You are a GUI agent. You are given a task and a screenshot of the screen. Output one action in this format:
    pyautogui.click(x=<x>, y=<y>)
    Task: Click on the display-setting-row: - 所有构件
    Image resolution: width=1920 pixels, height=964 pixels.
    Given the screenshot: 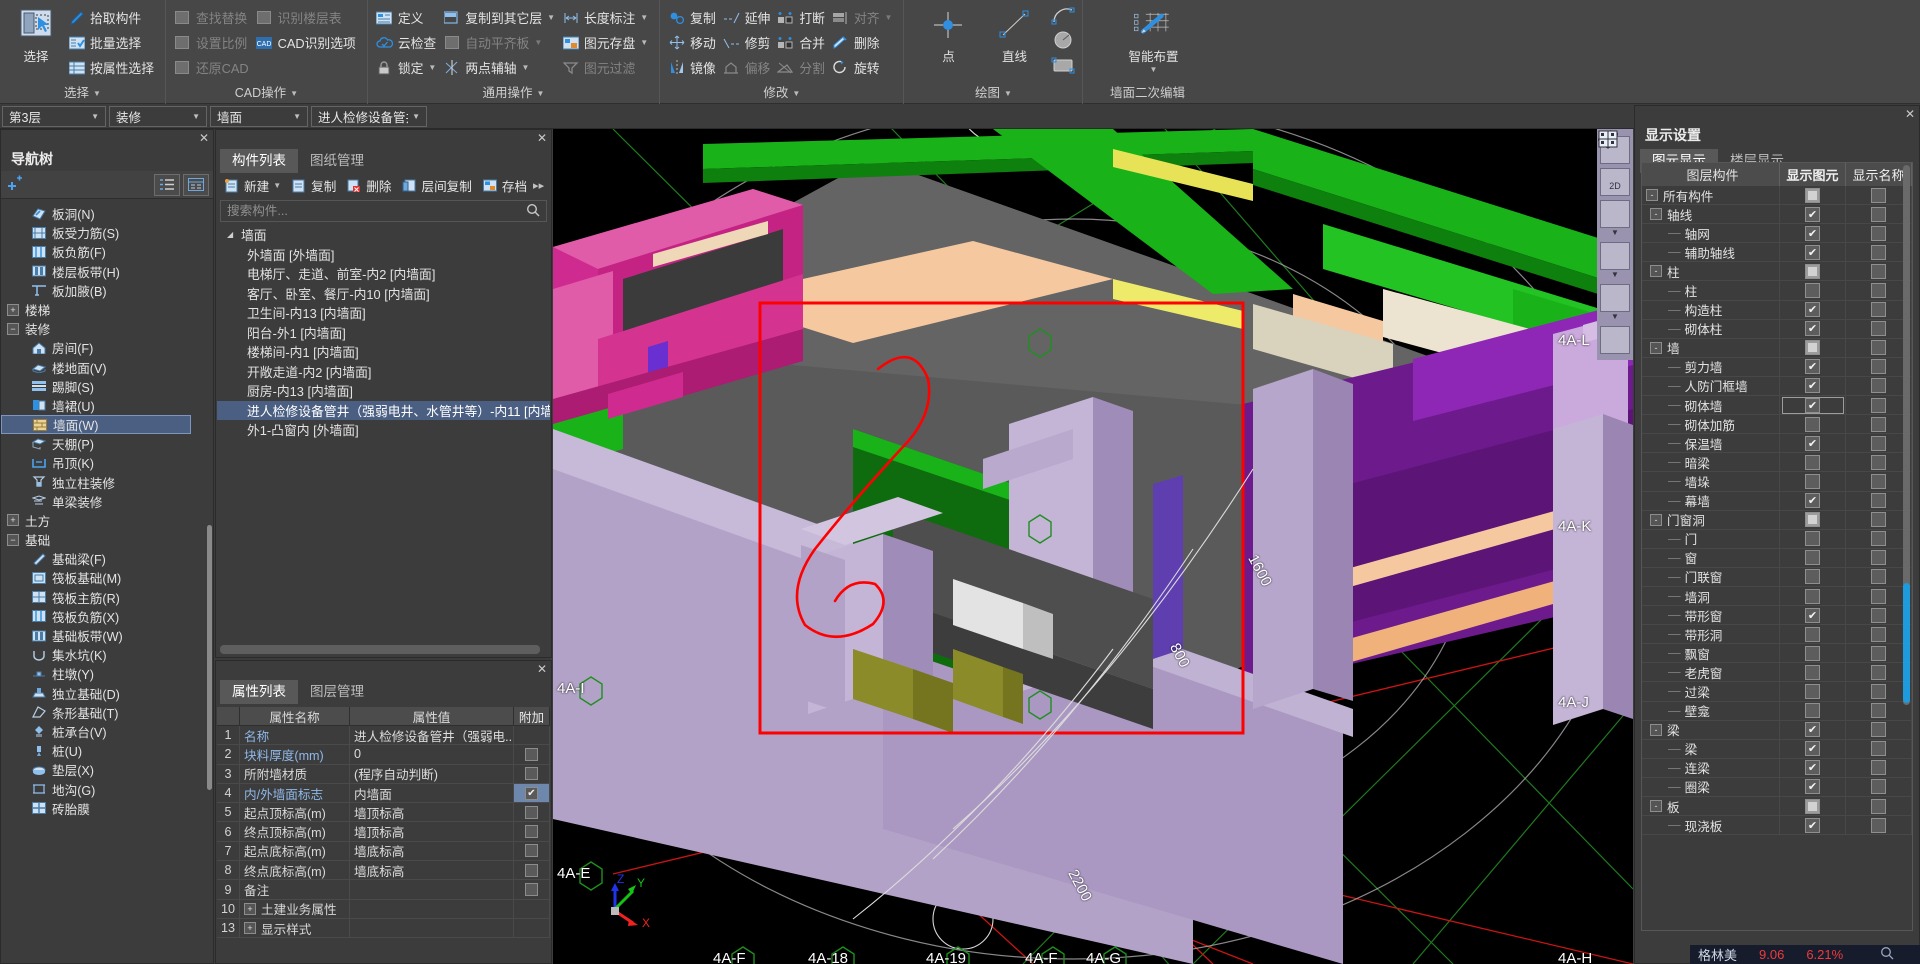 What is the action you would take?
    pyautogui.click(x=1777, y=196)
    